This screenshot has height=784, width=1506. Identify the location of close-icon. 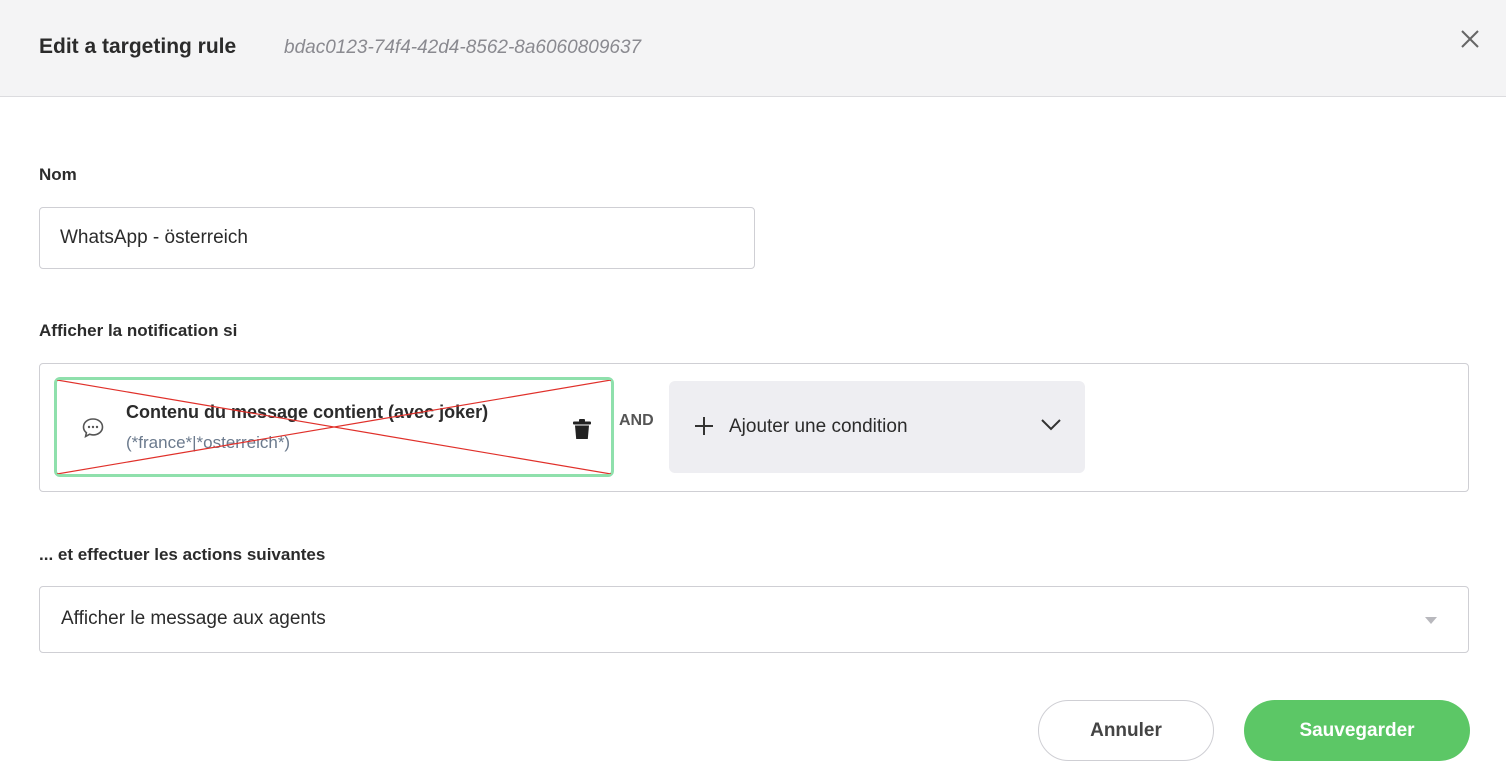
(1470, 39).